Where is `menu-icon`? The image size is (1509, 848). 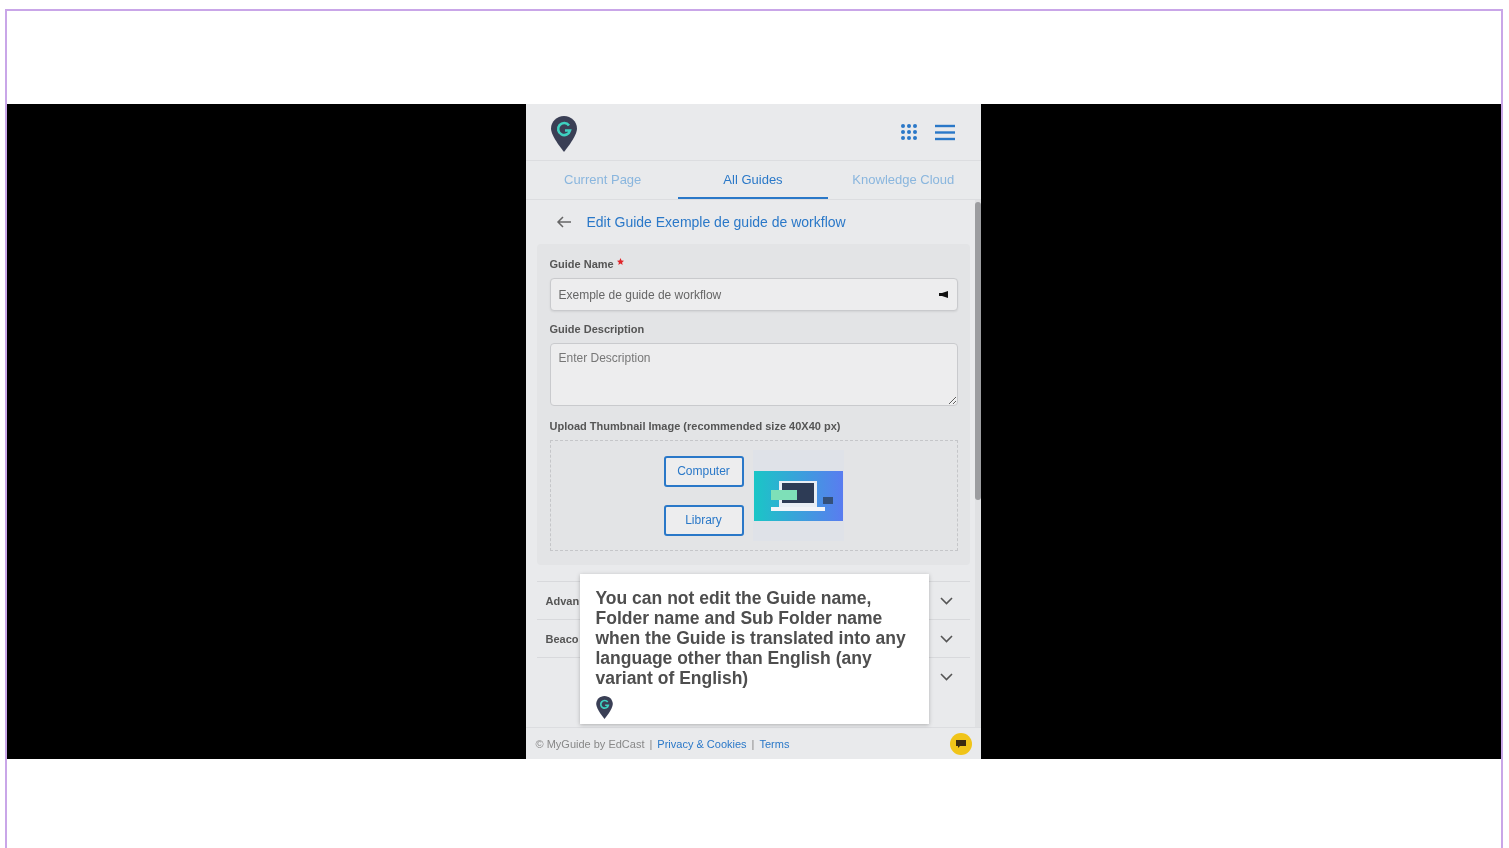
menu-icon is located at coordinates (944, 132).